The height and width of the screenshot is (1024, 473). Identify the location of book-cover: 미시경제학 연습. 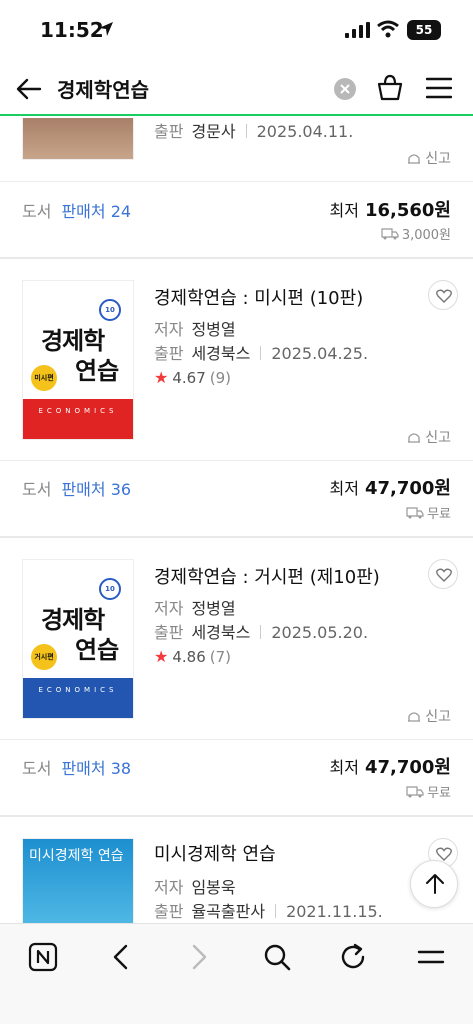
(78, 880).